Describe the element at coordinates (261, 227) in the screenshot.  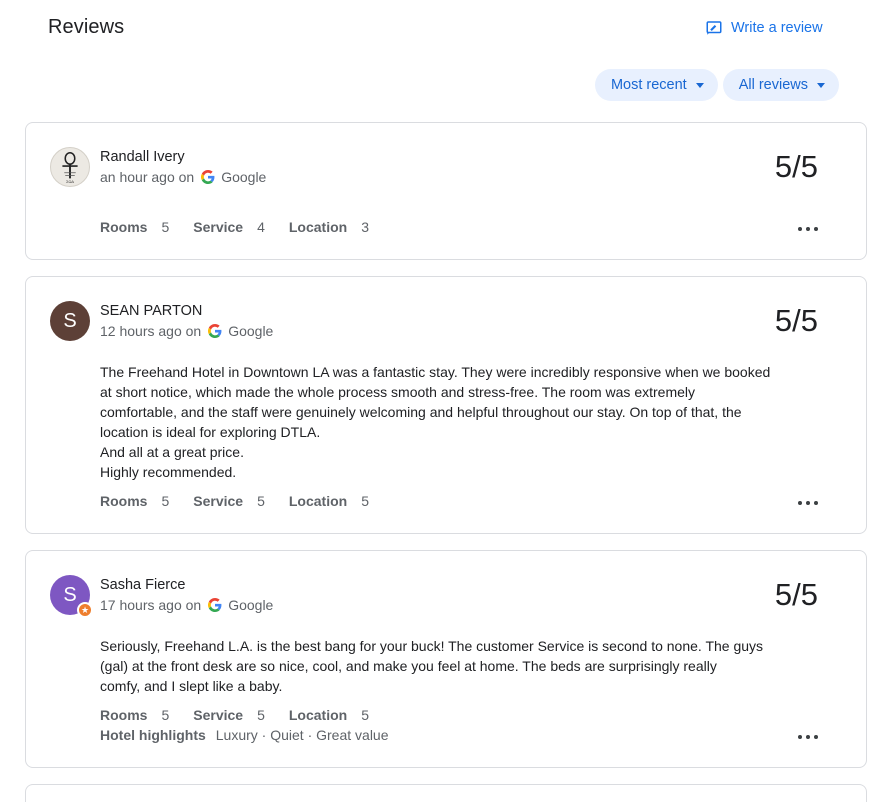
I see `service-rating: 4` at that location.